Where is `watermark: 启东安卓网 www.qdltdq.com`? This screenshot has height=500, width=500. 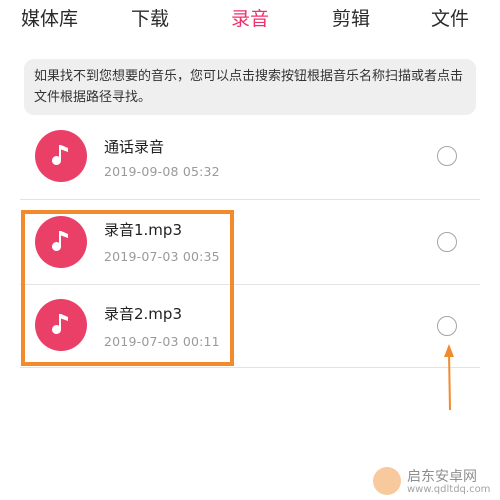
watermark: 启东安卓网 www.qdltdq.com is located at coordinates (436, 482).